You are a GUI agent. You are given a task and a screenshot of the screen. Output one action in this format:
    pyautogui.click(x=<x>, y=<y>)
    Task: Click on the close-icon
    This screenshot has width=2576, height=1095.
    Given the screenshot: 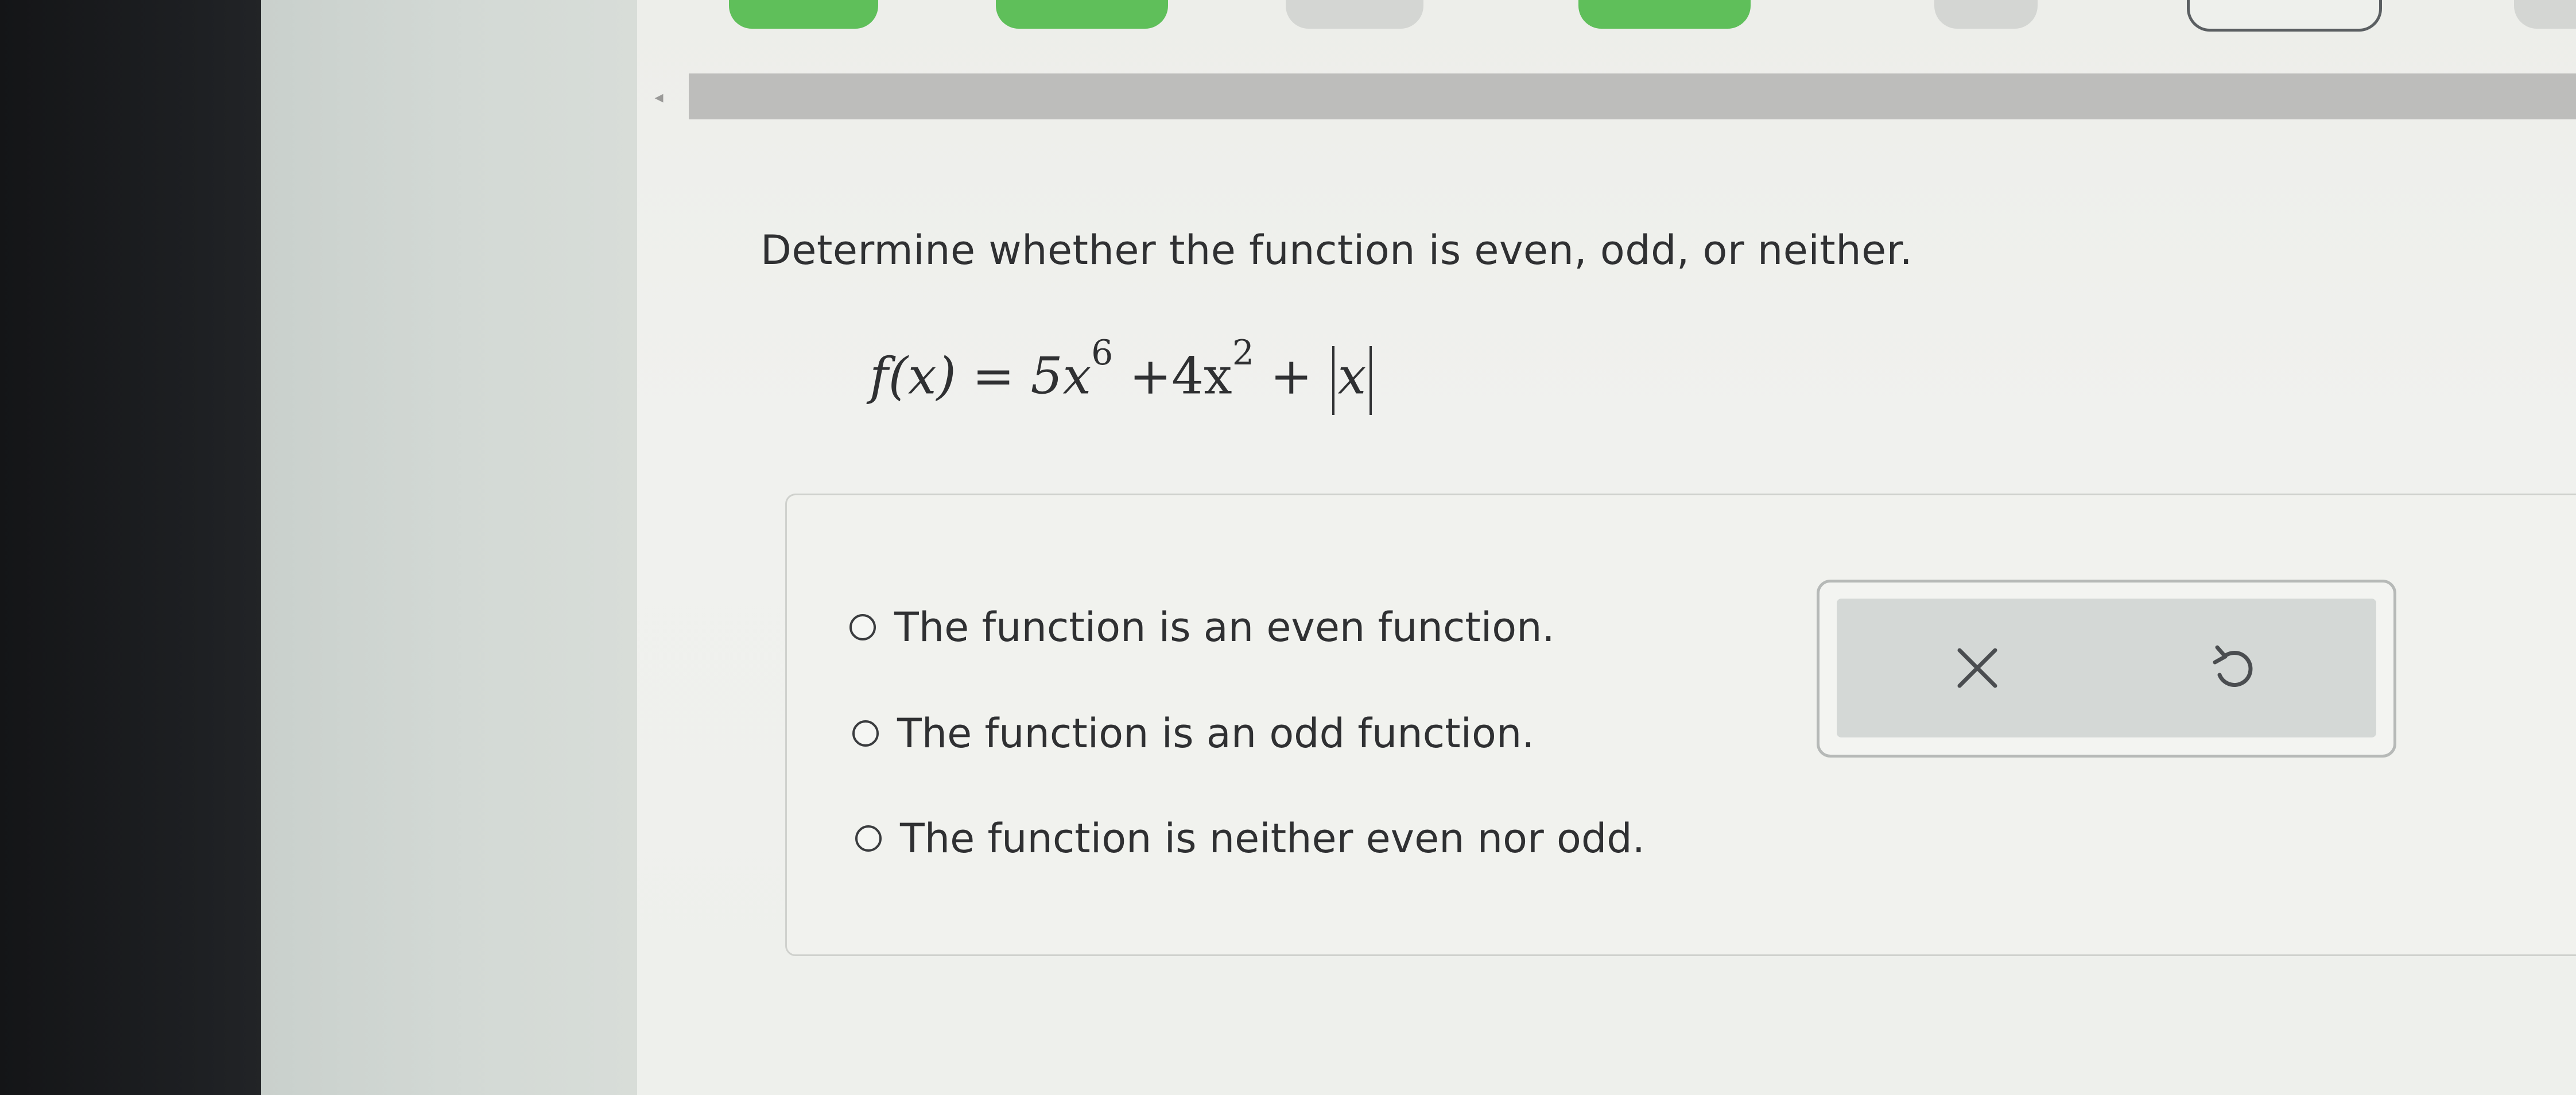 What is the action you would take?
    pyautogui.click(x=1977, y=668)
    